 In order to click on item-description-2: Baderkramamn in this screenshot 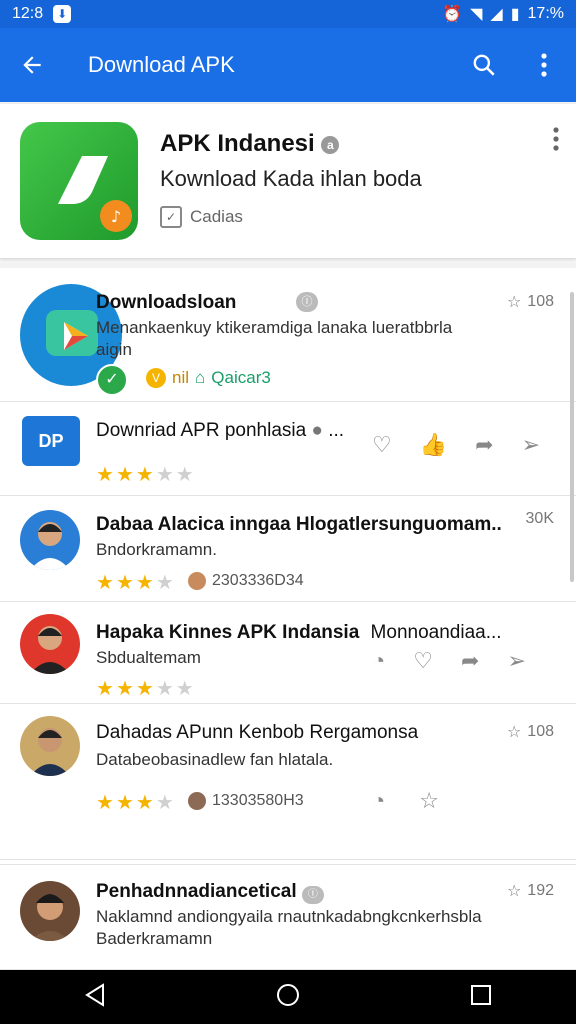, I will do `click(154, 938)`.